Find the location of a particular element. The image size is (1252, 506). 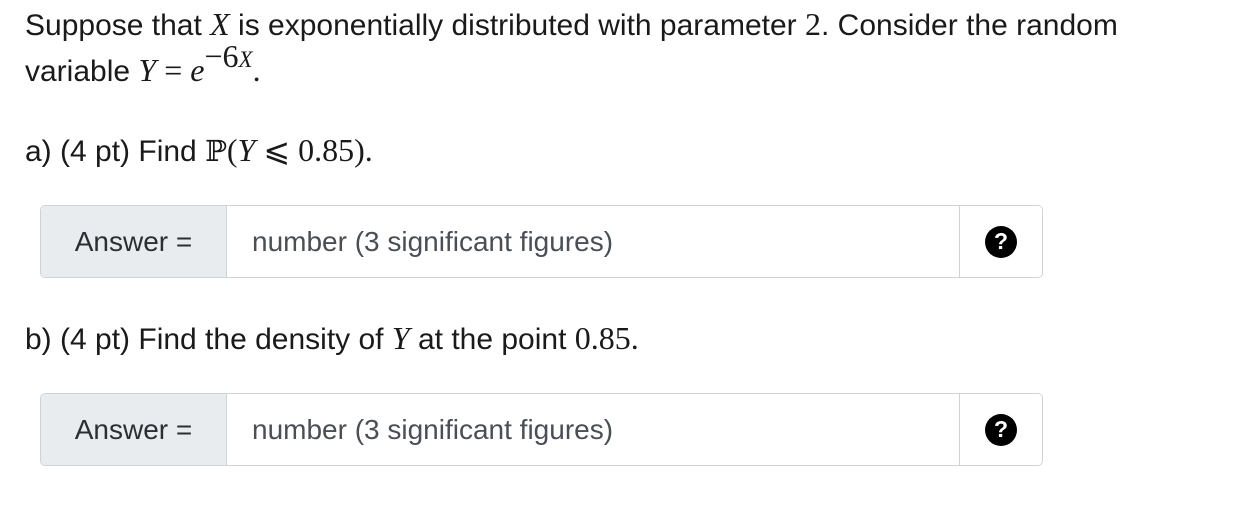

math-exponent: −6X is located at coordinates (228, 56).